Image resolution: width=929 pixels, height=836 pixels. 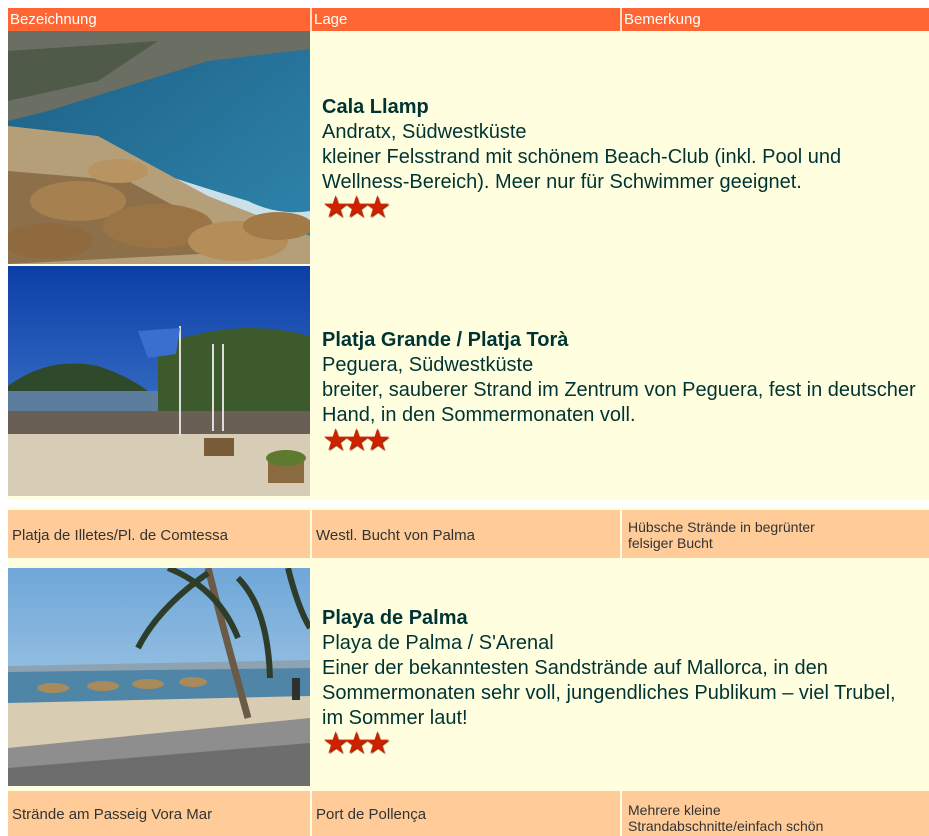 I want to click on header-bezeichnung: Bezeichnung, so click(x=53, y=19).